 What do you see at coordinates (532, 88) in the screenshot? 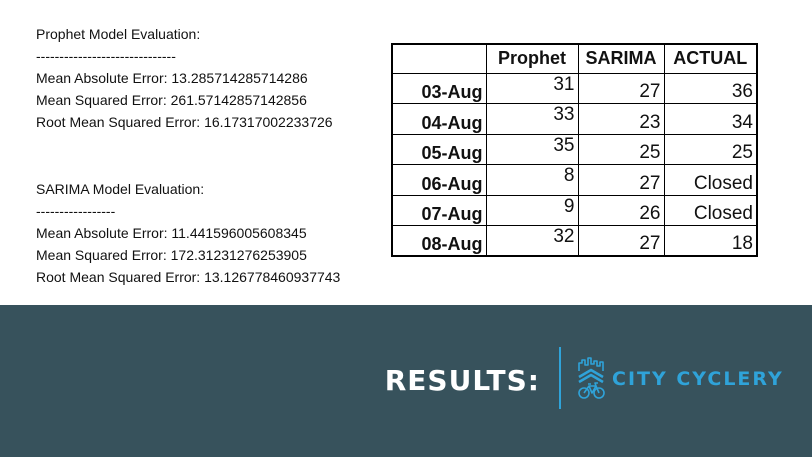
I see `row-prophet-value: 31` at bounding box center [532, 88].